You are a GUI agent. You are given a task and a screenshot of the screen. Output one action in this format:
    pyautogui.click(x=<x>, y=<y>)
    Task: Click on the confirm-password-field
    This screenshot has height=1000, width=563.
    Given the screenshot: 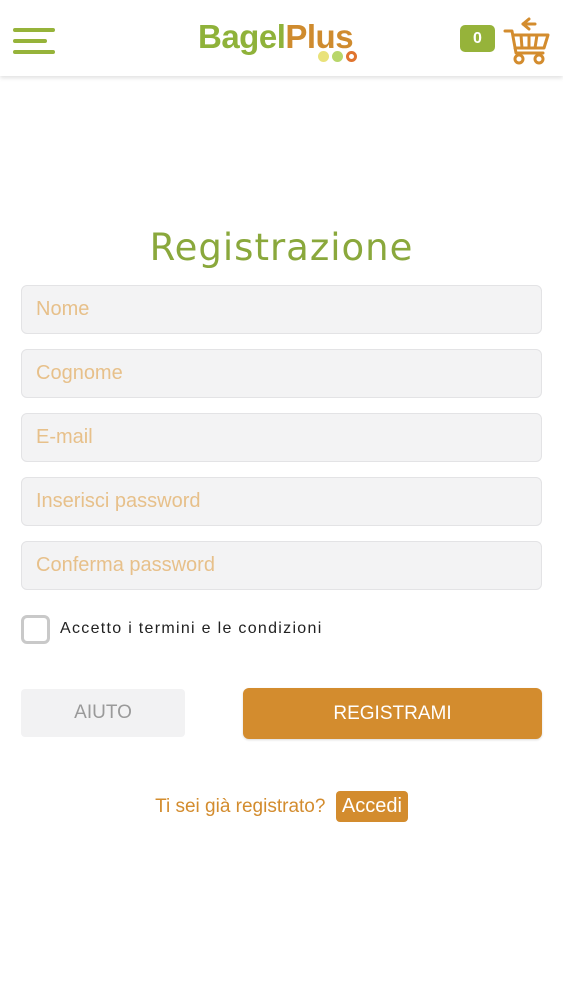 What is the action you would take?
    pyautogui.click(x=281, y=565)
    